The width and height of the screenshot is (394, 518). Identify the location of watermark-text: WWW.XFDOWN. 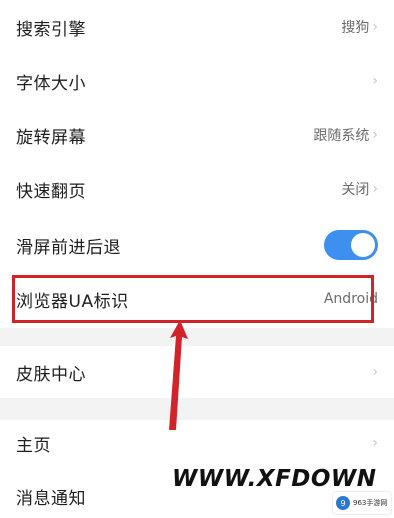
(274, 479).